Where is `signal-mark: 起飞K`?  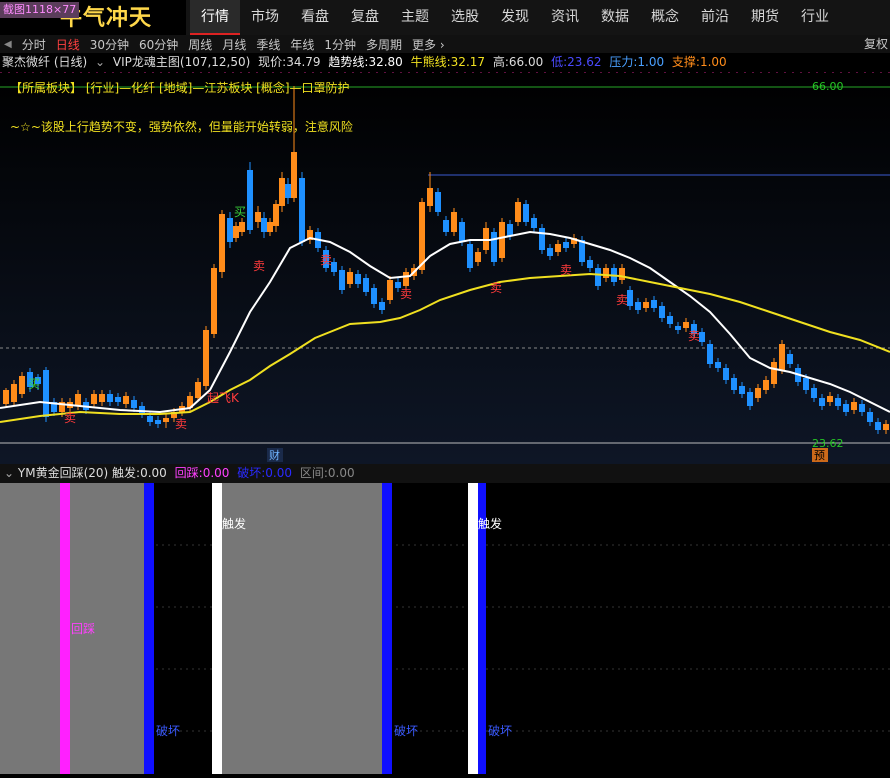
signal-mark: 起飞K is located at coordinates (223, 398).